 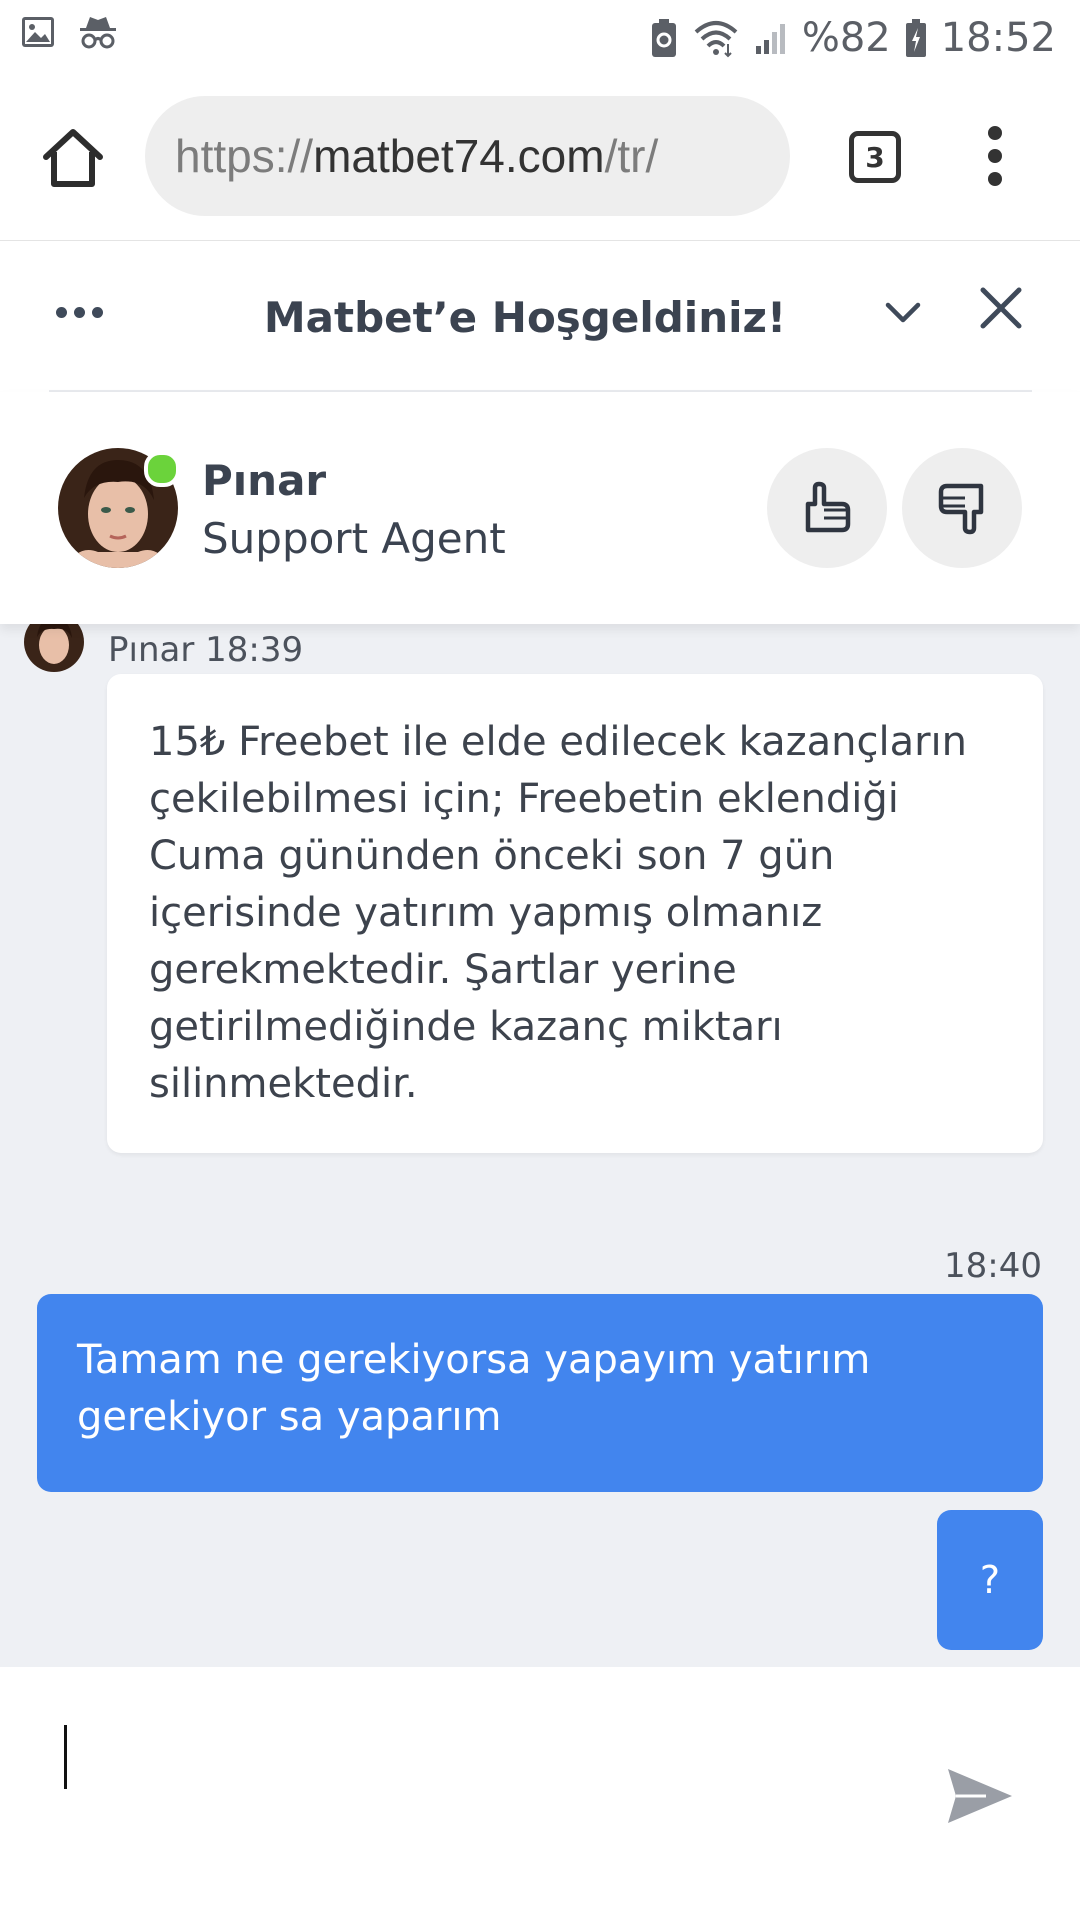 What do you see at coordinates (993, 1266) in the screenshot?
I see `message-time: 18:40` at bounding box center [993, 1266].